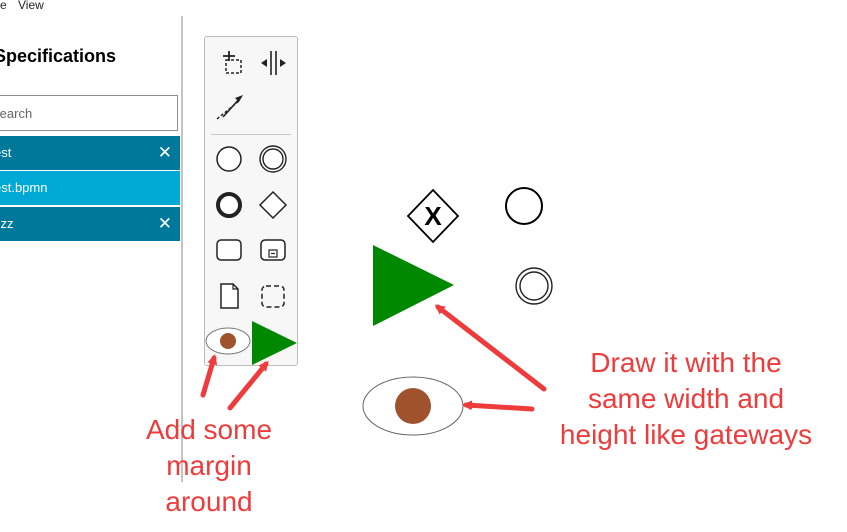 The width and height of the screenshot is (847, 532). Describe the element at coordinates (229, 205) in the screenshot. I see `end-event-icon` at that location.